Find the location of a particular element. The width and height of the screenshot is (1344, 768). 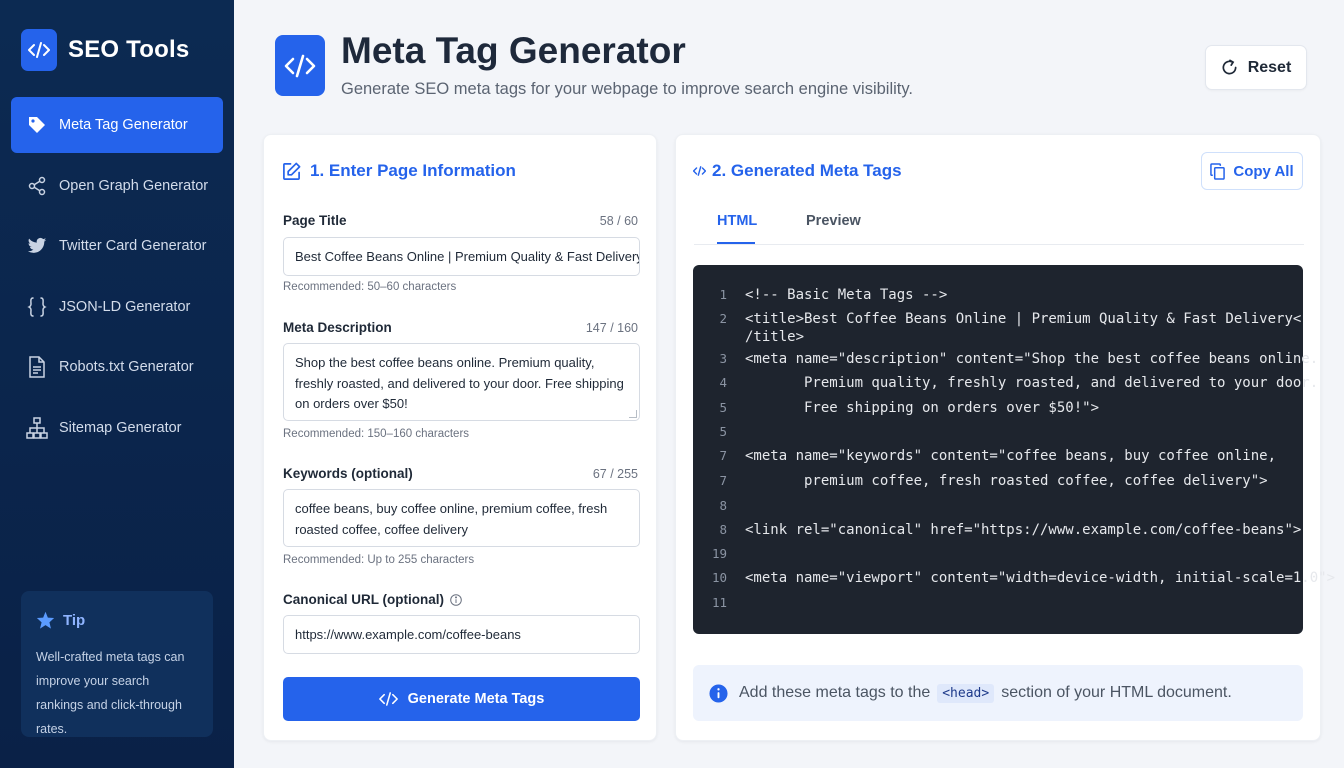

generate-meta-tags-button: Generate Meta Tags is located at coordinates (461, 699).